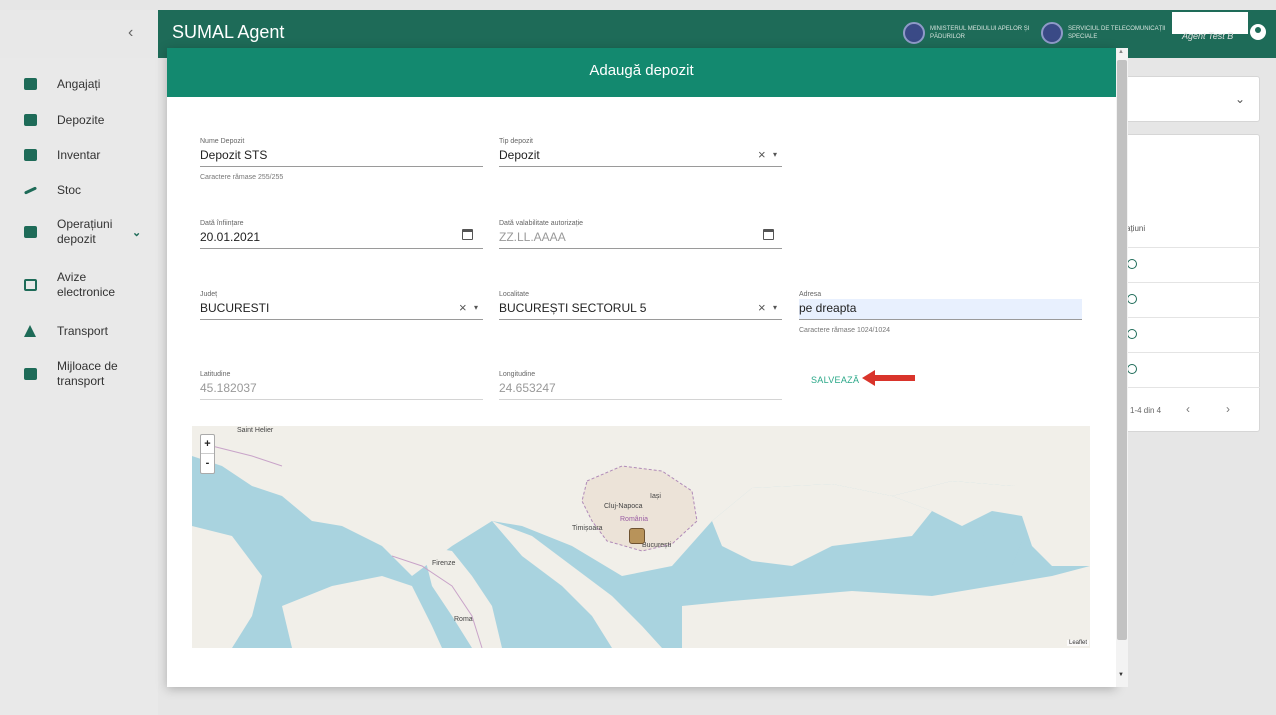 This screenshot has height=715, width=1276. I want to click on scrollbar-thumb, so click(1122, 350).